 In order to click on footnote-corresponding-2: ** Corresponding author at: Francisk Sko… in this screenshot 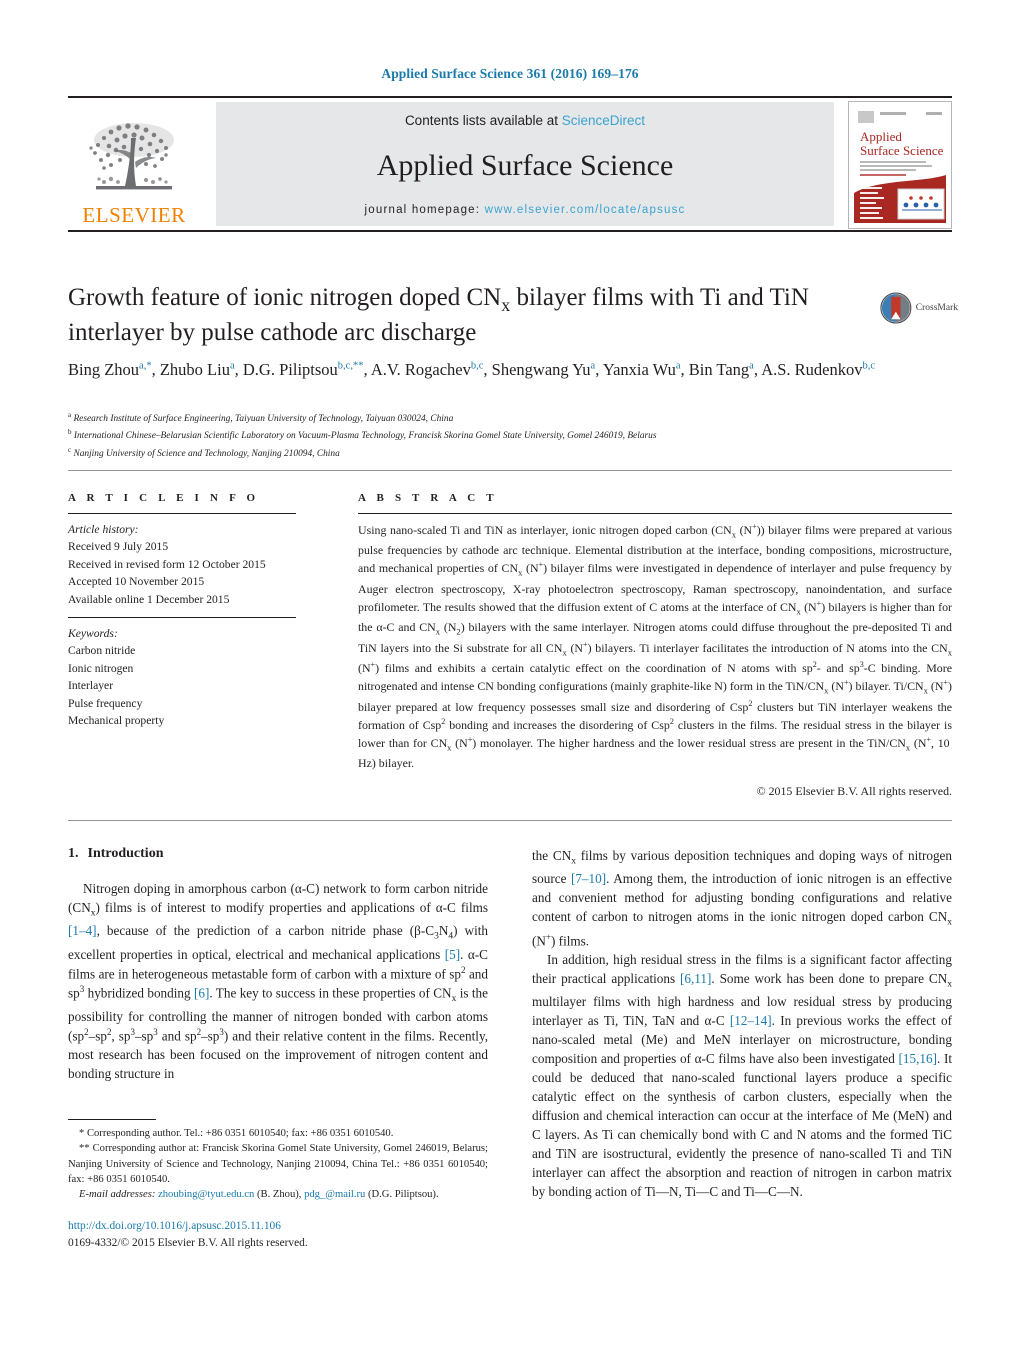, I will do `click(278, 1164)`.